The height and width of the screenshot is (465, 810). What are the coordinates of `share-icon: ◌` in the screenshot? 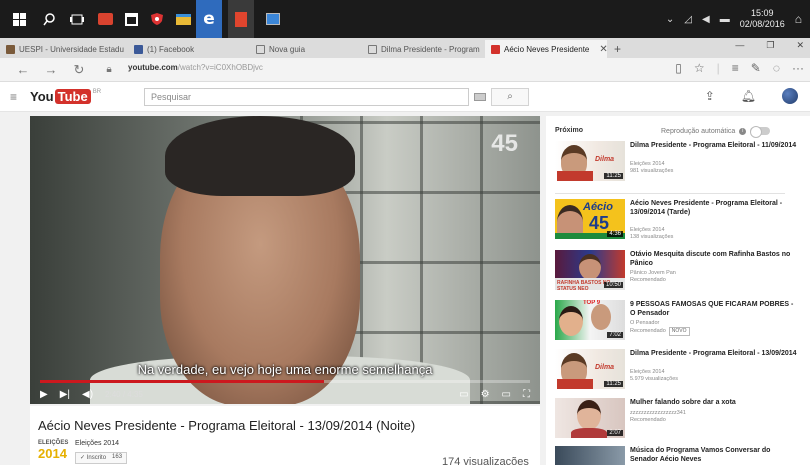 It's located at (776, 68).